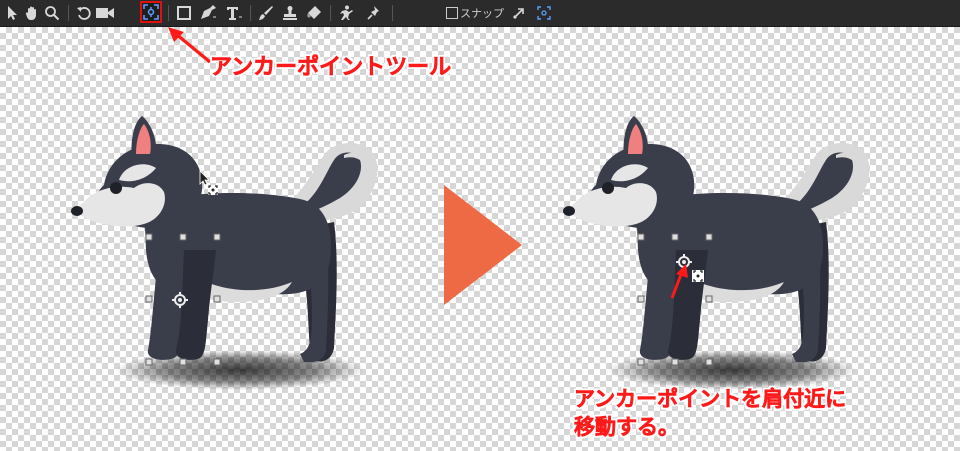 This screenshot has width=960, height=451. I want to click on transition-arrow-icon, so click(483, 245).